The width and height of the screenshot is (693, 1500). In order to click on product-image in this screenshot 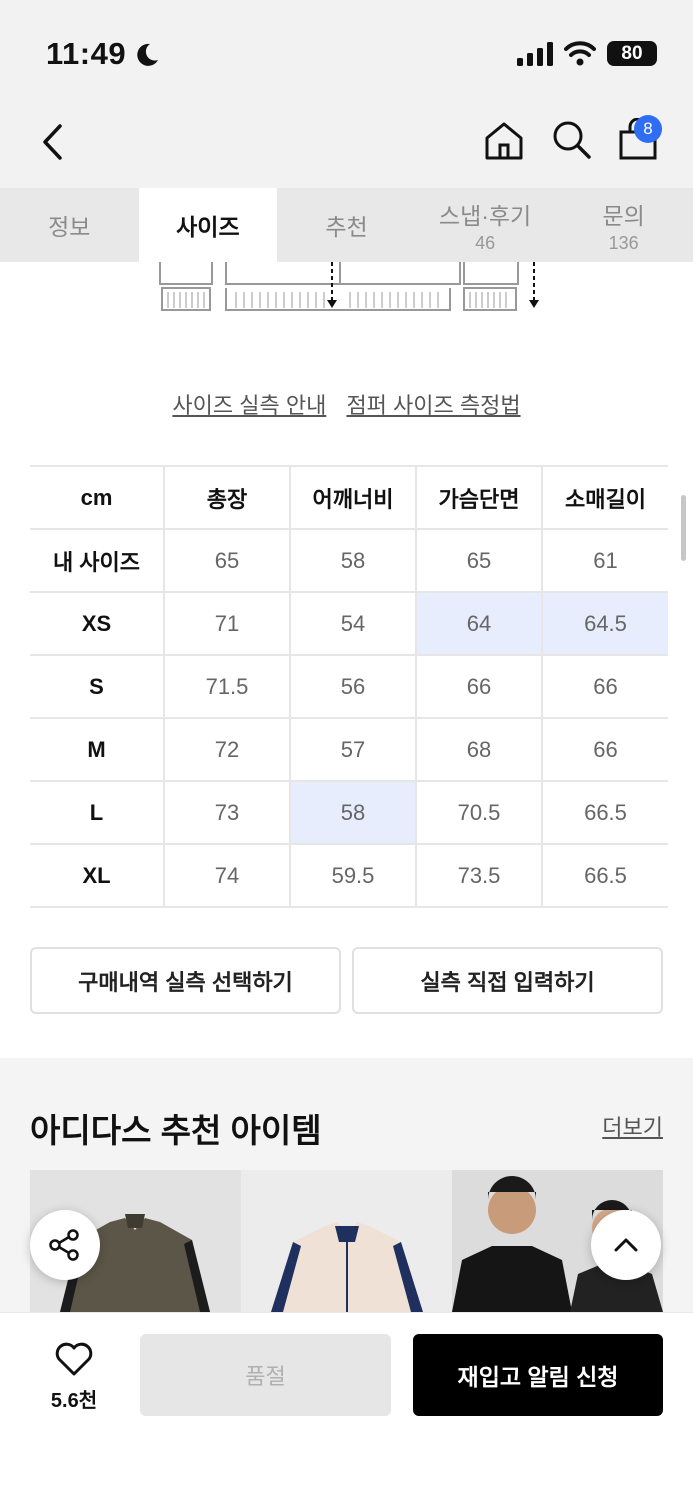, I will do `click(347, 1267)`.